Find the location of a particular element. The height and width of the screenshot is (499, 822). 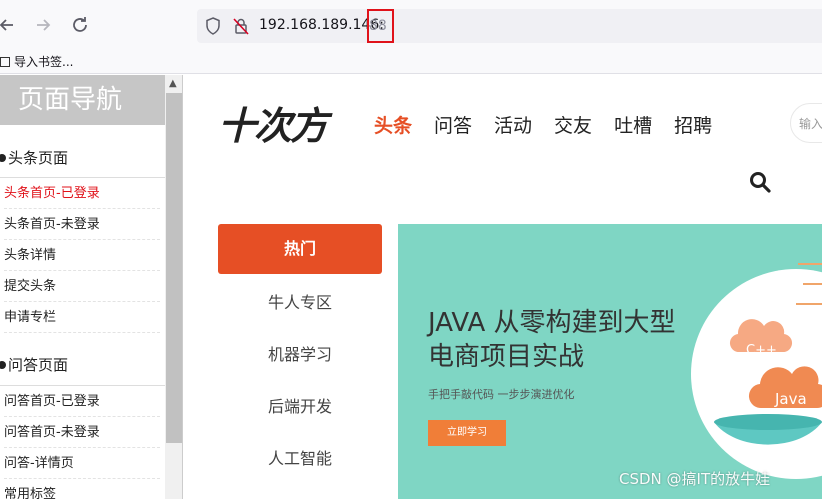

scroll-up-icon: ▲ is located at coordinates (173, 83).